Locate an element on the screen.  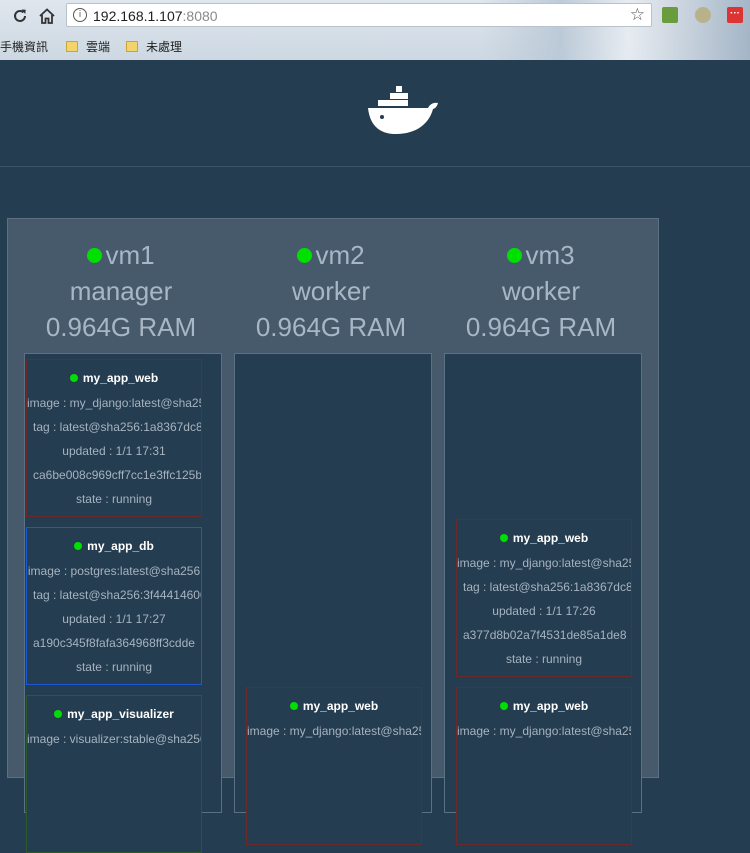
node-title: vm1 is located at coordinates (121, 255).